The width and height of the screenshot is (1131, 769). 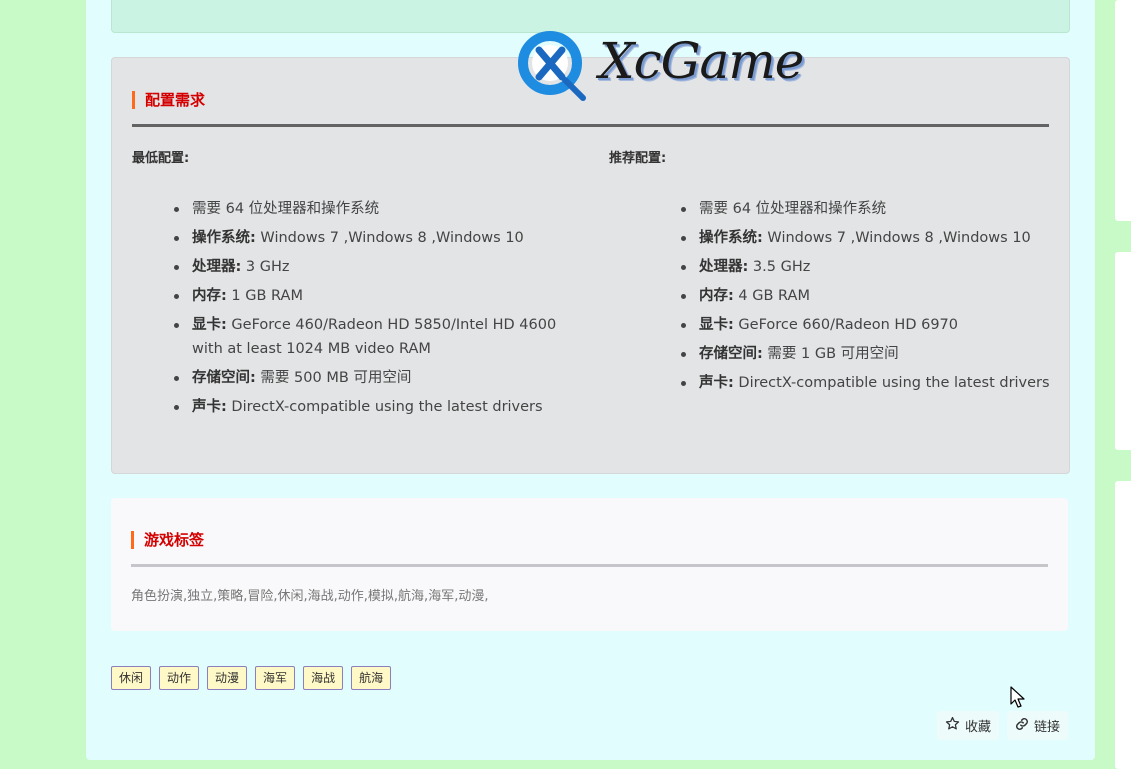 I want to click on xcgame-logo-icon, so click(x=552, y=66).